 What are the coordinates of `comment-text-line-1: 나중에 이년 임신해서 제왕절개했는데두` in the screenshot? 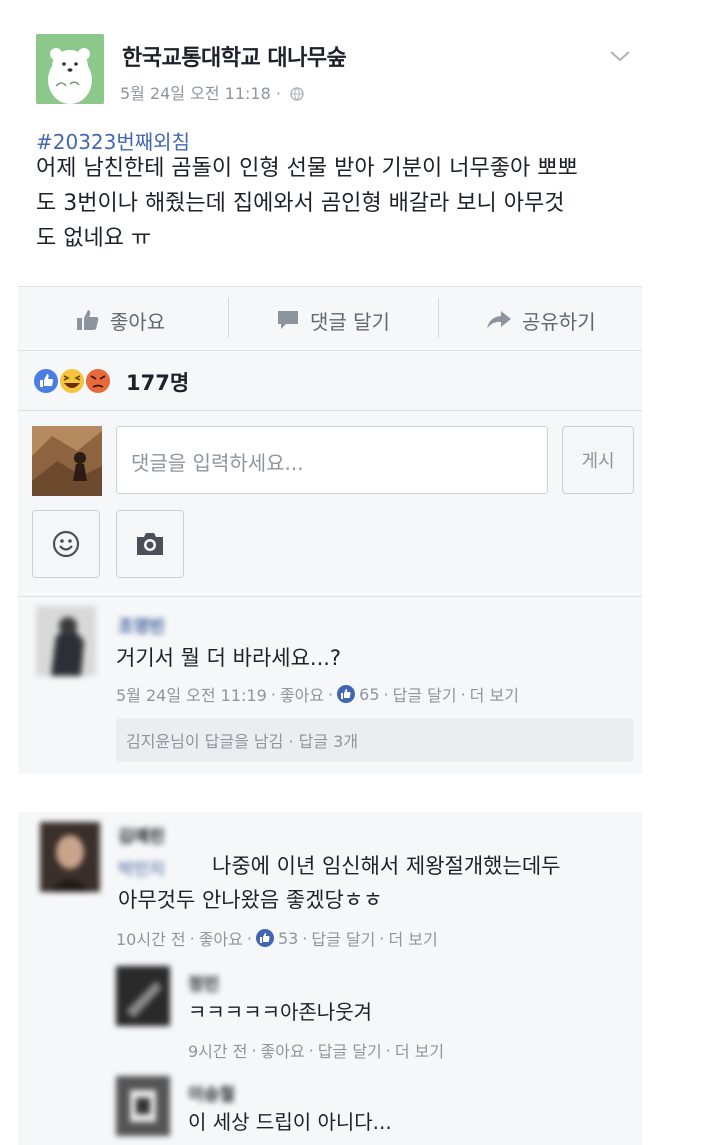 It's located at (386, 866).